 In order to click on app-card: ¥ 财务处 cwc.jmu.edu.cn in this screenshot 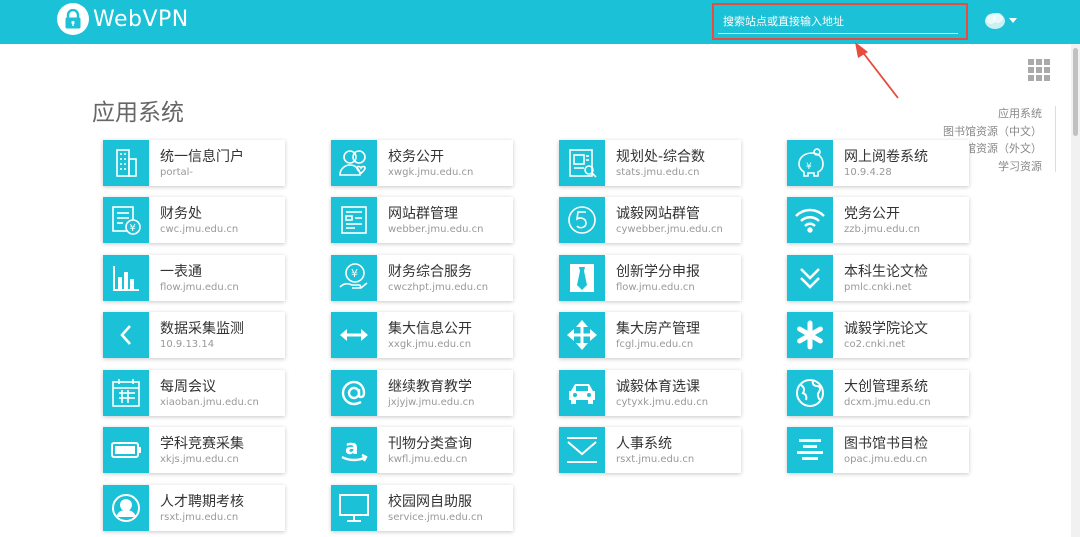, I will do `click(194, 220)`.